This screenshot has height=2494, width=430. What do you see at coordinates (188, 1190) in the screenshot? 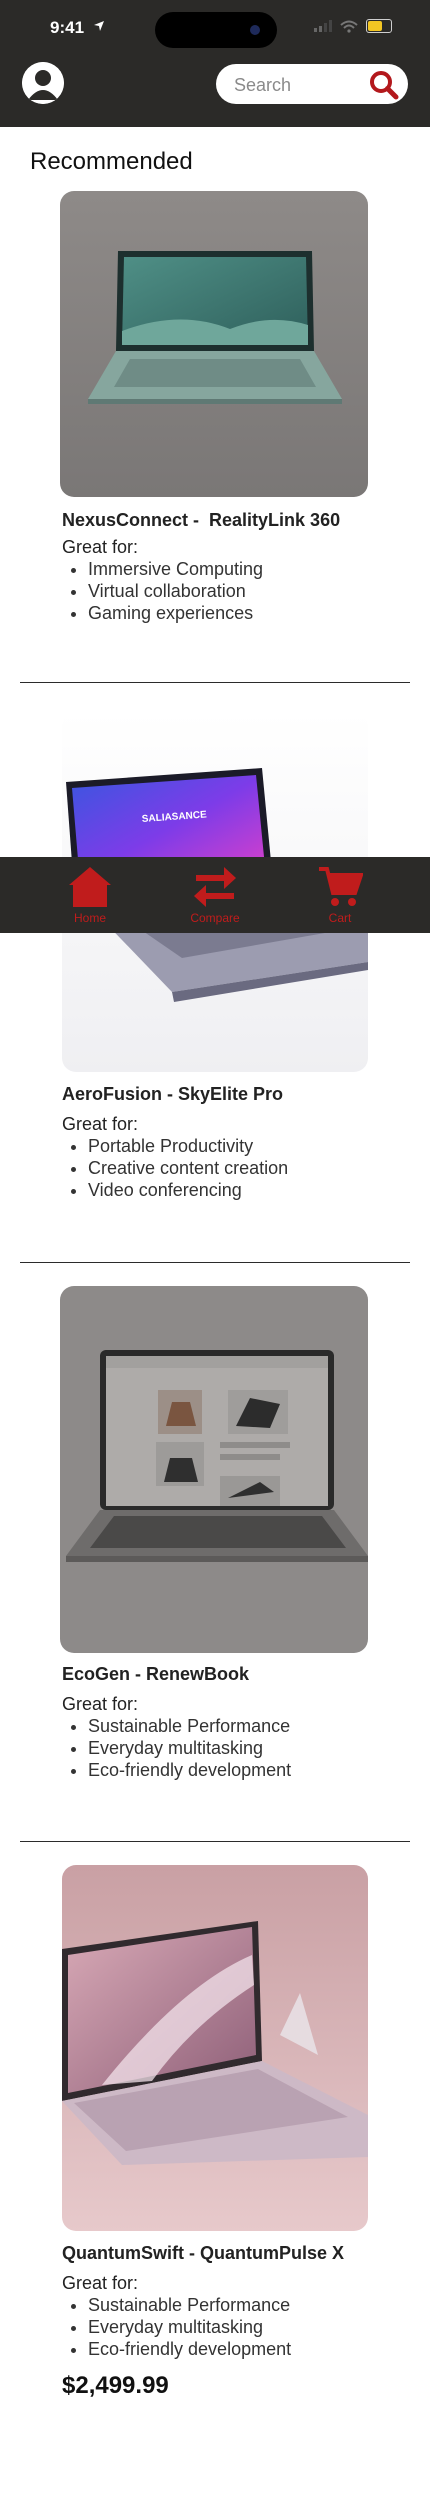
I see `feature-item: Video conferencing` at bounding box center [188, 1190].